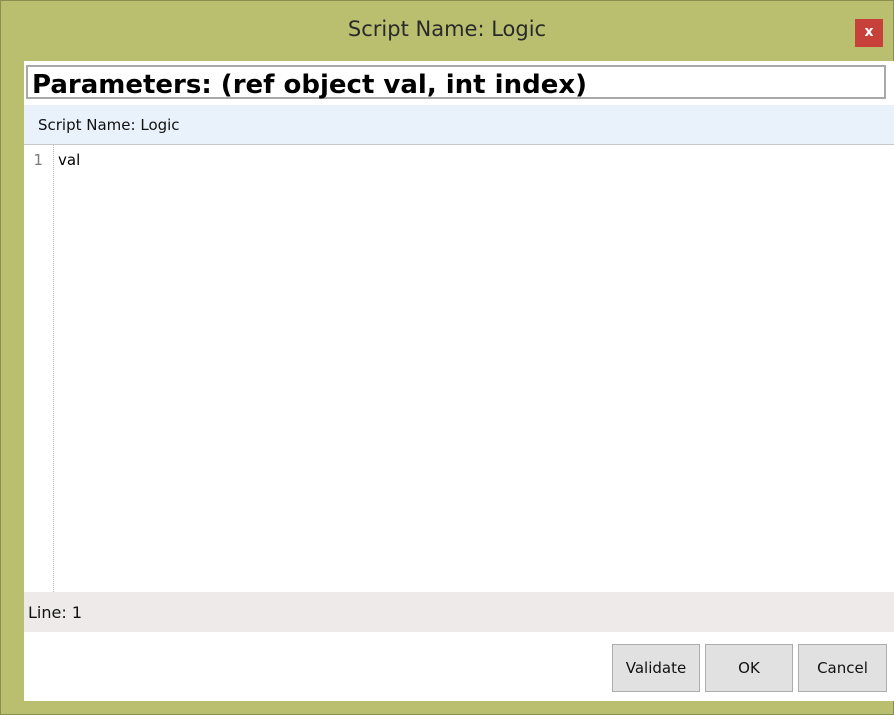  Describe the element at coordinates (749, 668) in the screenshot. I see `ok-button: OK` at that location.